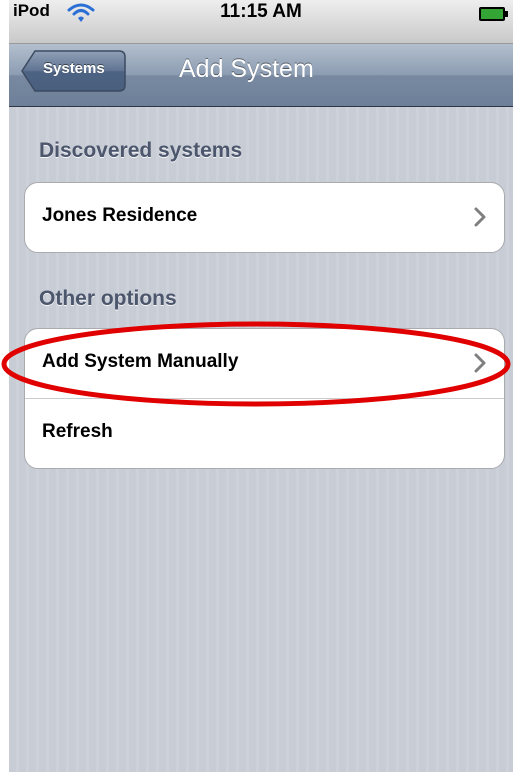 Image resolution: width=513 pixels, height=772 pixels. What do you see at coordinates (140, 361) in the screenshot?
I see `list-item-label: Add System Manually` at bounding box center [140, 361].